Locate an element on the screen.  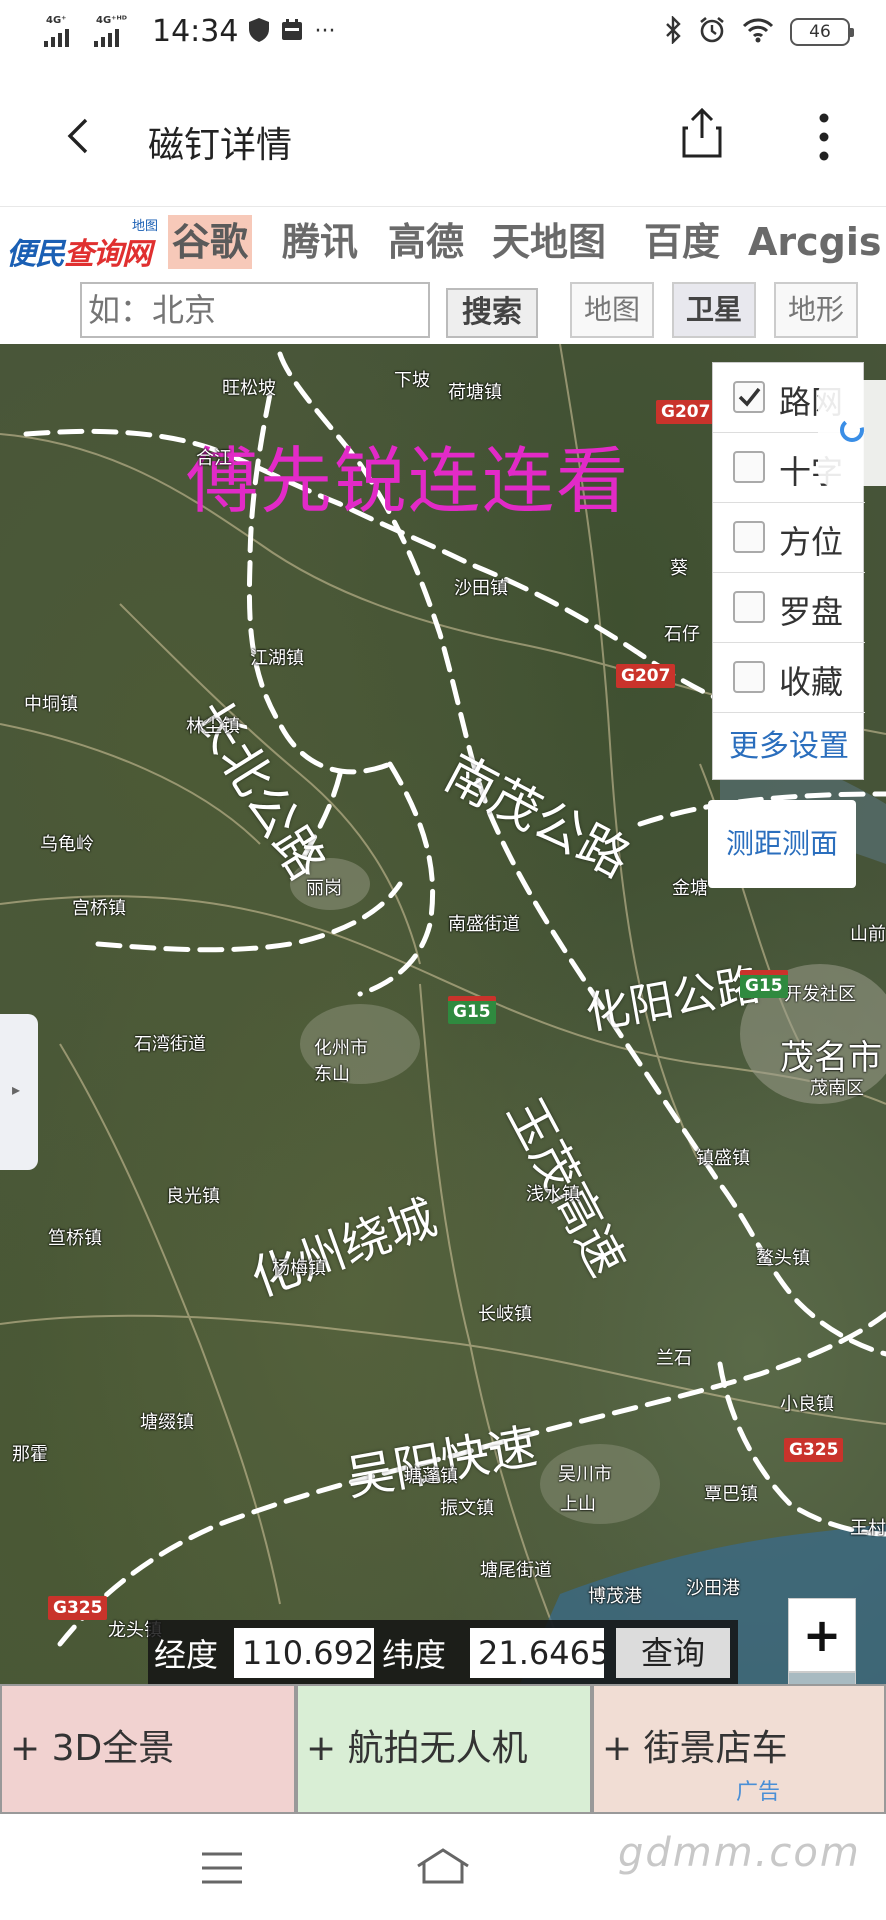
place-label: 振文镇 is located at coordinates (467, 1508).